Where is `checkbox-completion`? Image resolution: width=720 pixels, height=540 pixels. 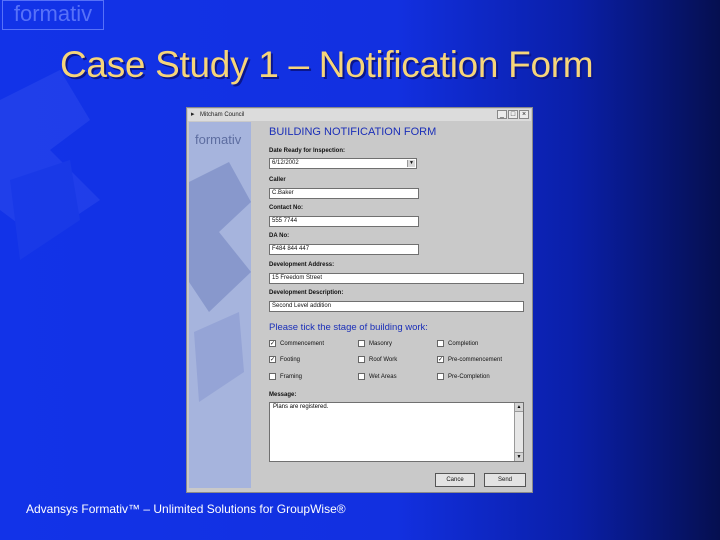
checkbox-completion is located at coordinates (440, 343).